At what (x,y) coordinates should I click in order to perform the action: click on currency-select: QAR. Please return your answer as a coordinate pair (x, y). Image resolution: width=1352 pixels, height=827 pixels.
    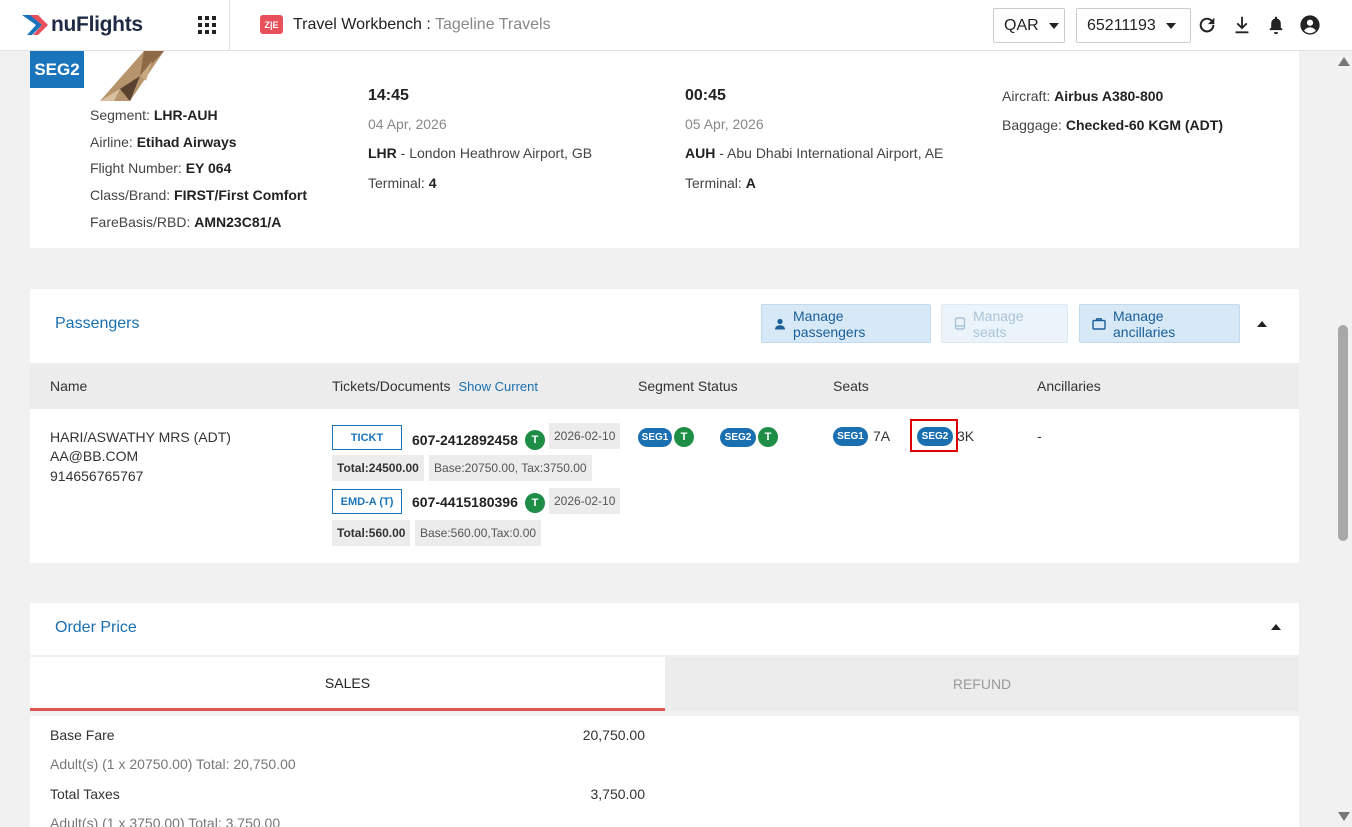
    Looking at the image, I should click on (1029, 25).